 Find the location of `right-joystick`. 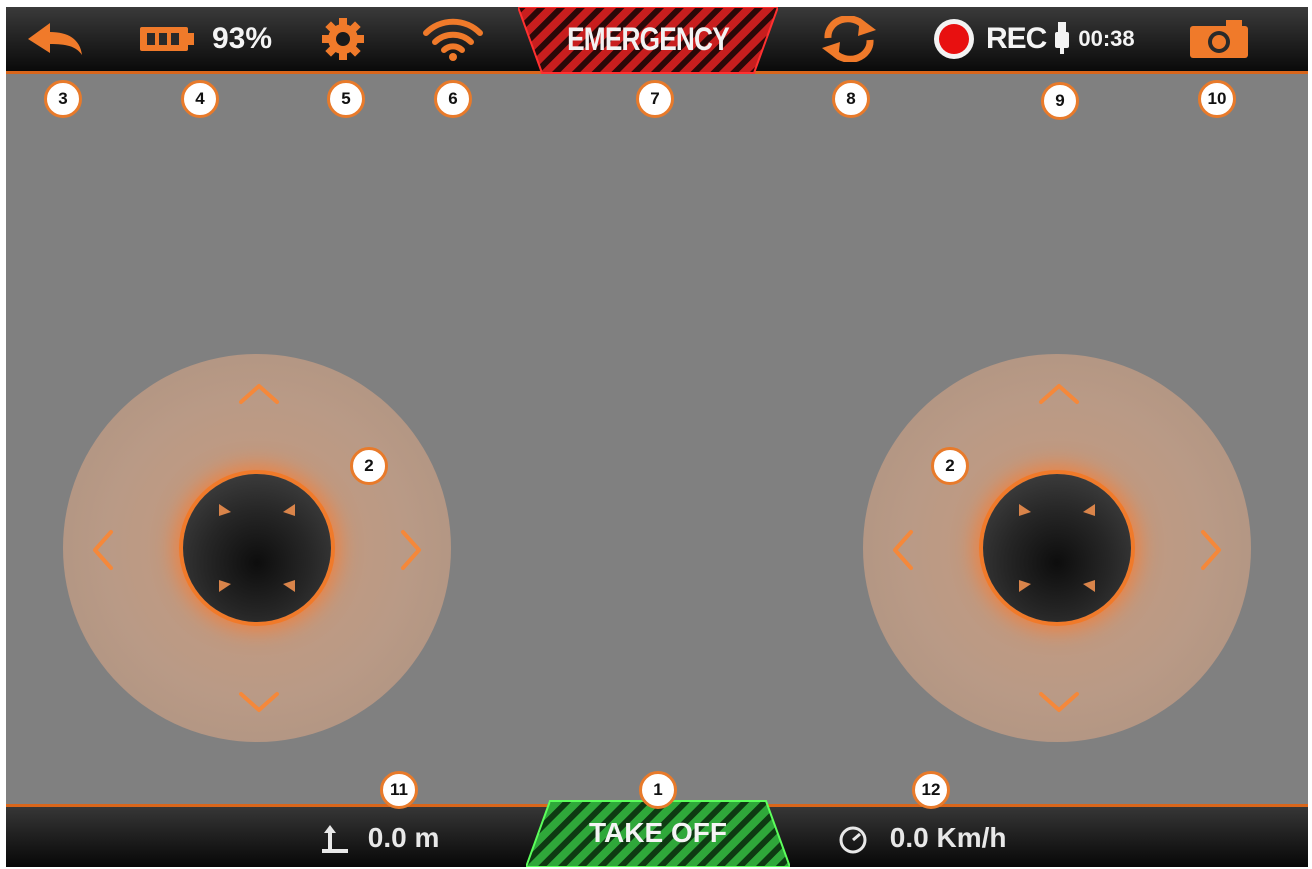

right-joystick is located at coordinates (1057, 548).